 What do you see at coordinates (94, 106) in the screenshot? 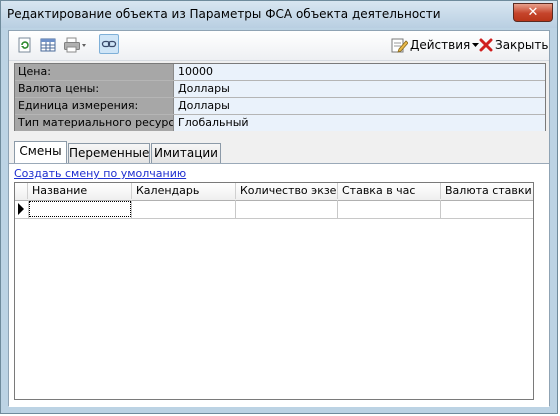
I see `property-label: Единица измерения:` at bounding box center [94, 106].